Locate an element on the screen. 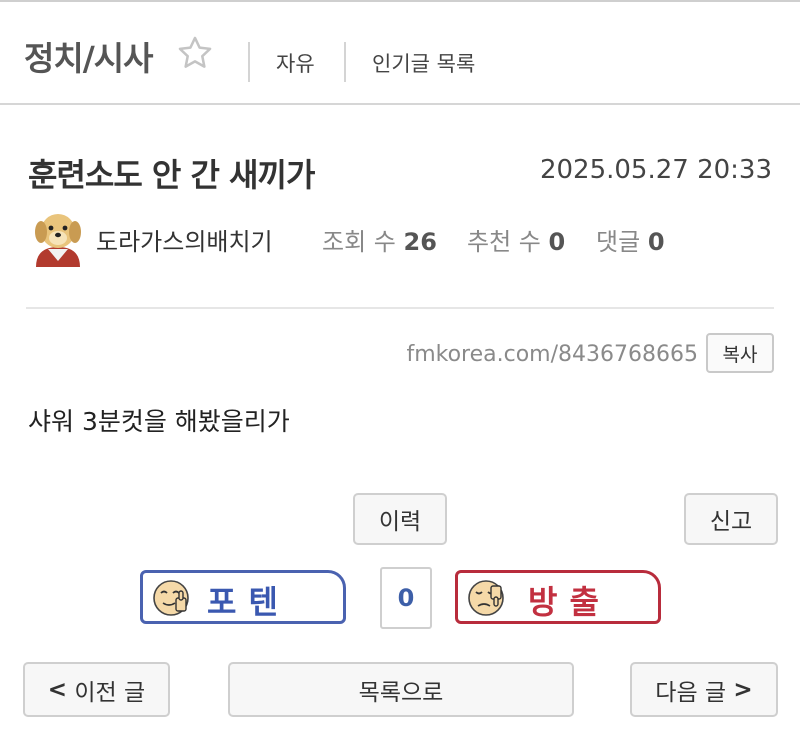 This screenshot has width=800, height=747. recommend-count-value: 0 is located at coordinates (557, 242).